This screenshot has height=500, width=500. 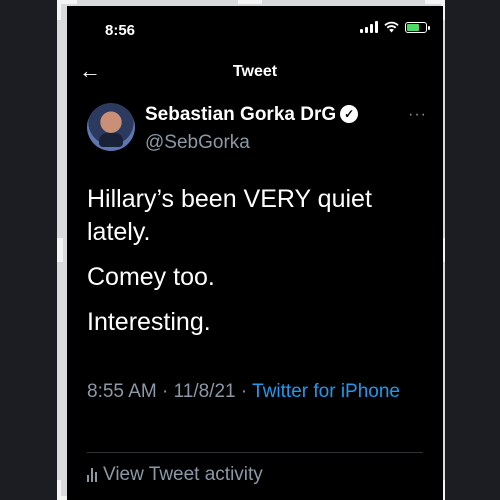 What do you see at coordinates (149, 322) in the screenshot?
I see `tweet-paragraph: Interesting.` at bounding box center [149, 322].